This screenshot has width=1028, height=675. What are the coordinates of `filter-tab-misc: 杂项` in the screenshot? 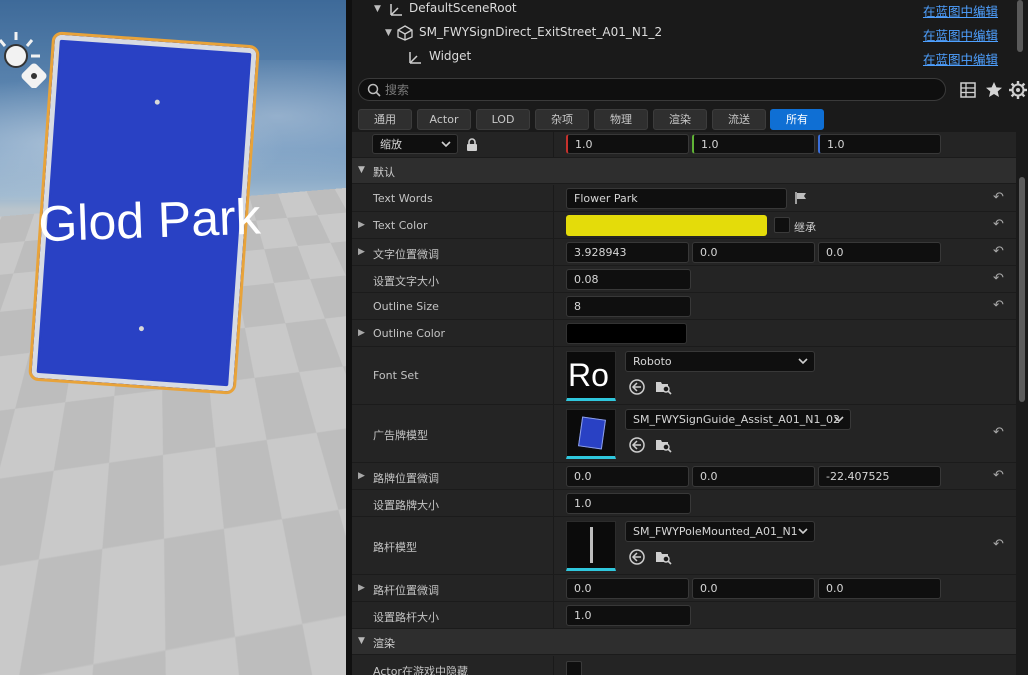 It's located at (562, 119).